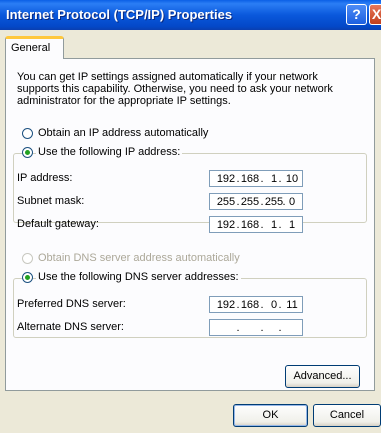  Describe the element at coordinates (58, 224) in the screenshot. I see `default-gateway-label: Default gateway:` at that location.